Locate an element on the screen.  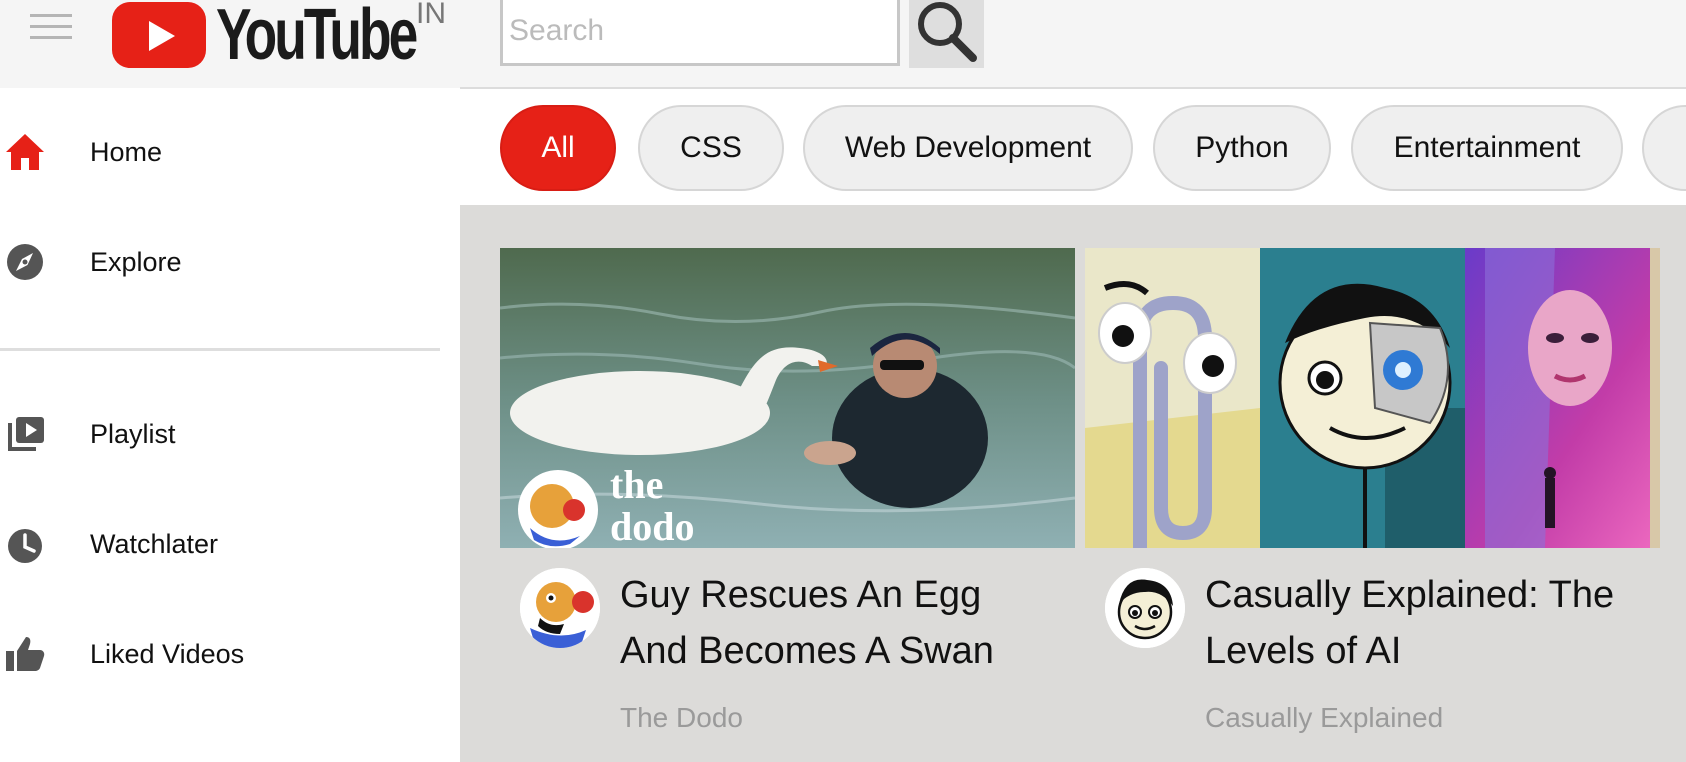
dodo-avatar-image is located at coordinates (560, 608).